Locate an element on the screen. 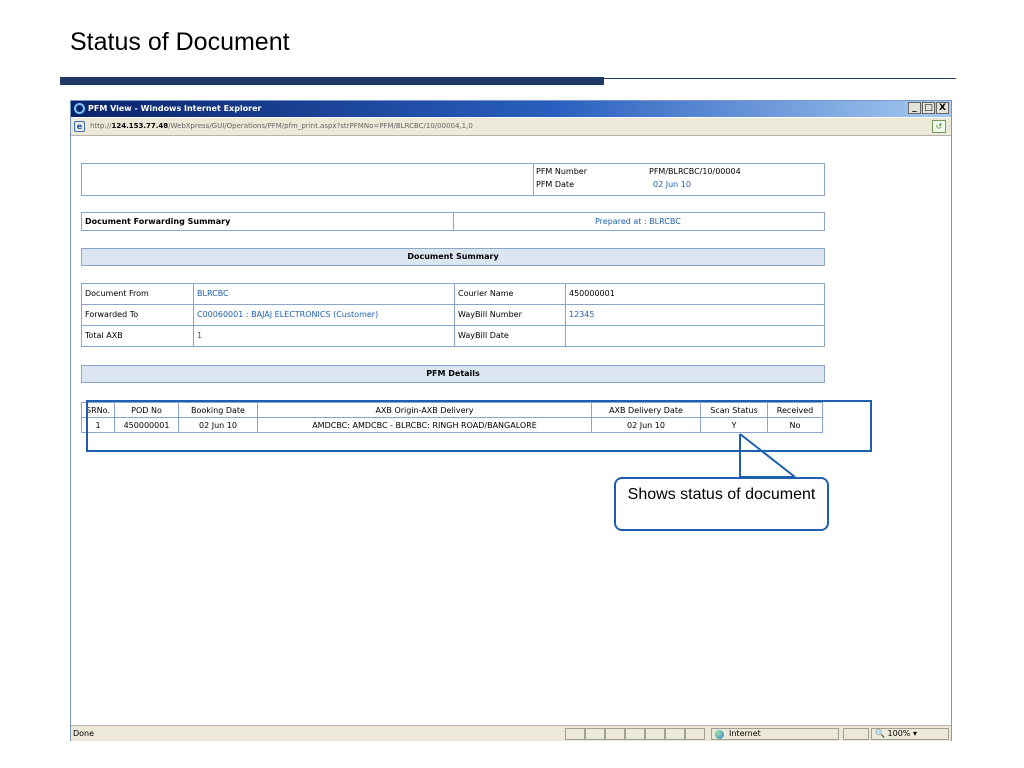 The height and width of the screenshot is (768, 1024). summary-label-document-from: Document From is located at coordinates (117, 293).